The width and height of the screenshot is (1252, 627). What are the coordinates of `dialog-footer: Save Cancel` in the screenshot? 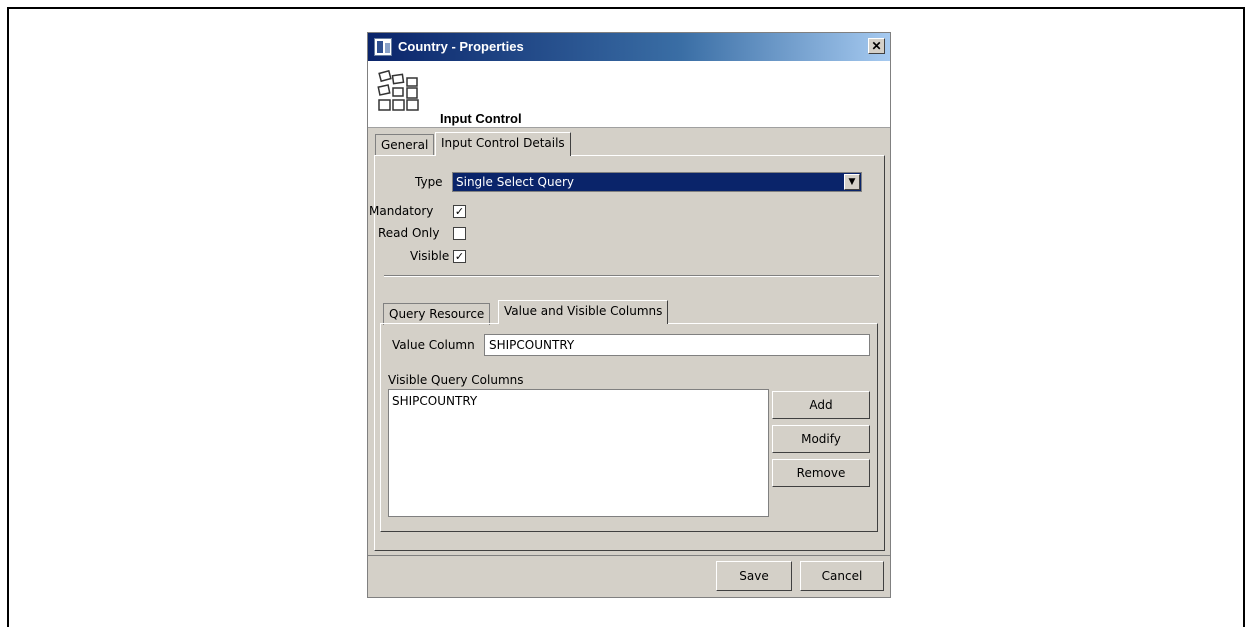 It's located at (629, 576).